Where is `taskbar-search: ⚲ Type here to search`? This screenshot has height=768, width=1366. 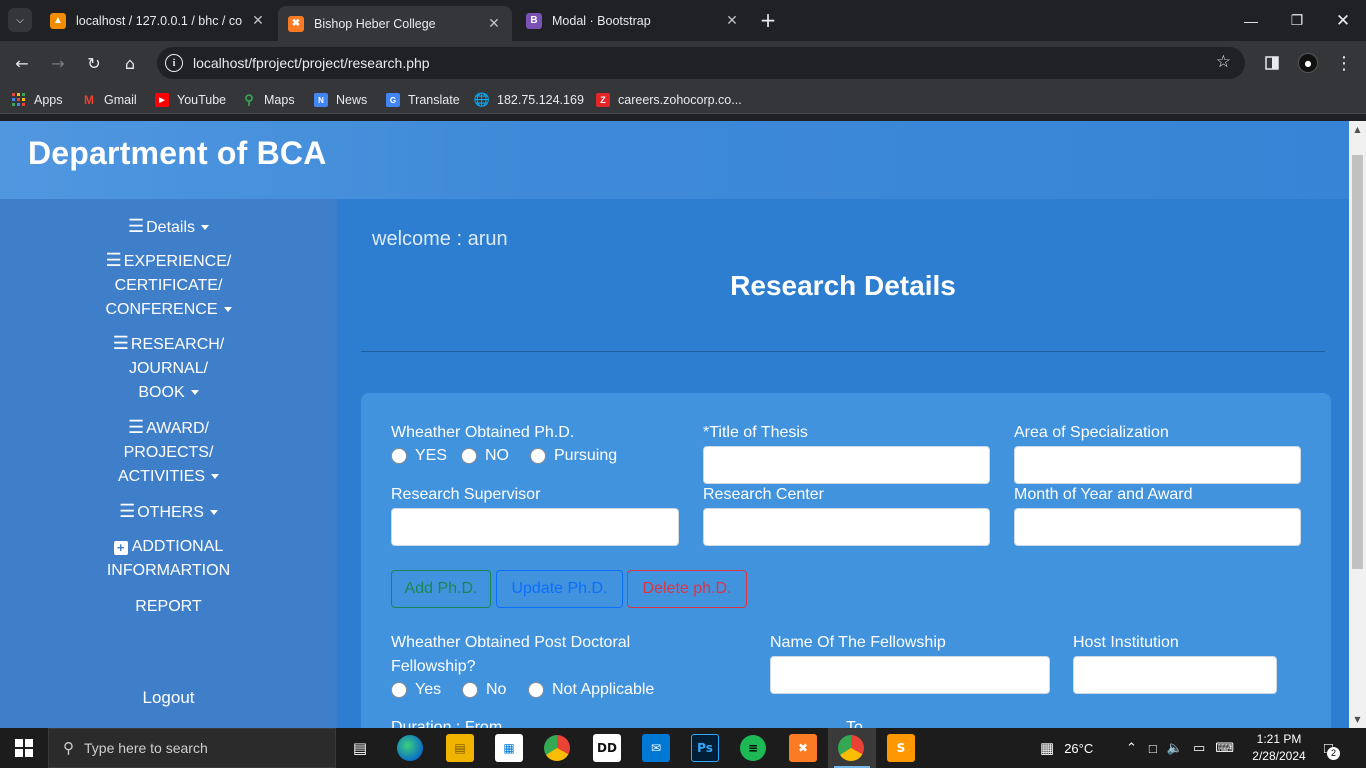 taskbar-search: ⚲ Type here to search is located at coordinates (192, 748).